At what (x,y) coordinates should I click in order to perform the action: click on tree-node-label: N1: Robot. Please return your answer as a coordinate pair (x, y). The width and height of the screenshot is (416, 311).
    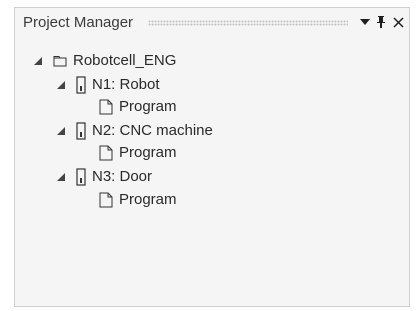
    Looking at the image, I should click on (126, 84).